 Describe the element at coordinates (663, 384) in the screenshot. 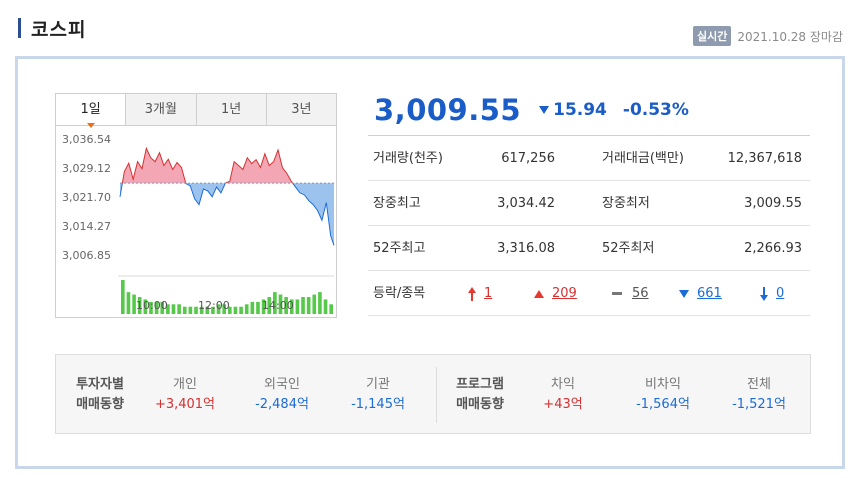

I see `program-name: 비차익` at that location.